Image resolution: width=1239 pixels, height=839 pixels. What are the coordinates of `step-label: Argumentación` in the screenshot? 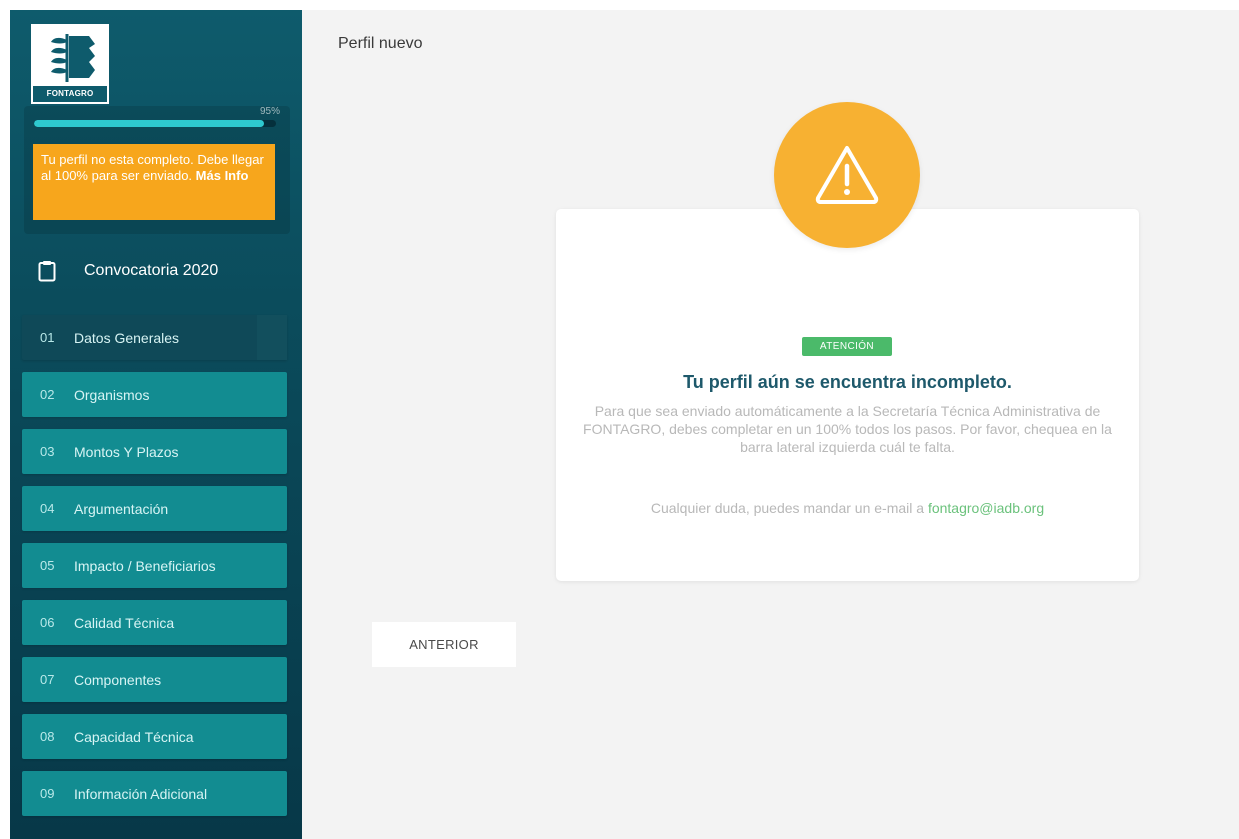 It's located at (121, 508).